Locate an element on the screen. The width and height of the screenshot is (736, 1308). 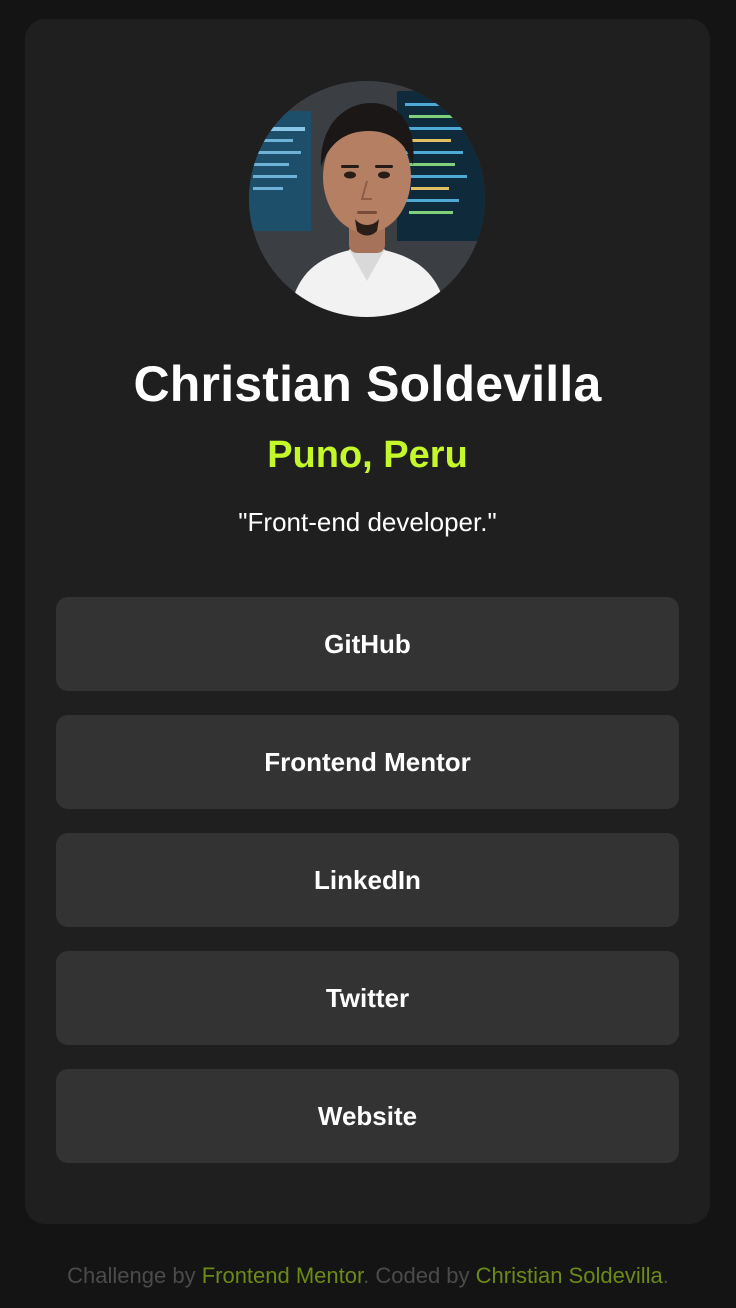
attribution-prefix: Challenge by is located at coordinates (134, 1275).